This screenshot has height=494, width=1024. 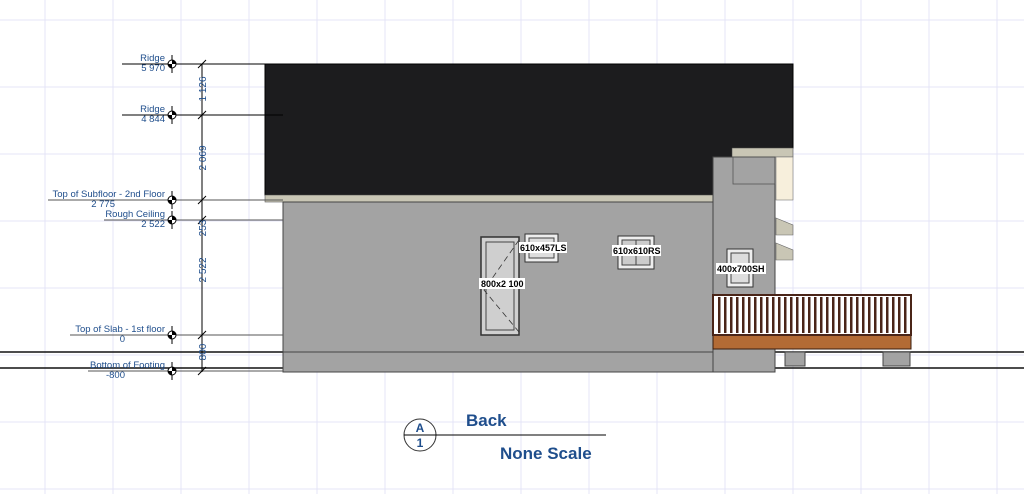 What do you see at coordinates (486, 420) in the screenshot?
I see `view-name: Back` at bounding box center [486, 420].